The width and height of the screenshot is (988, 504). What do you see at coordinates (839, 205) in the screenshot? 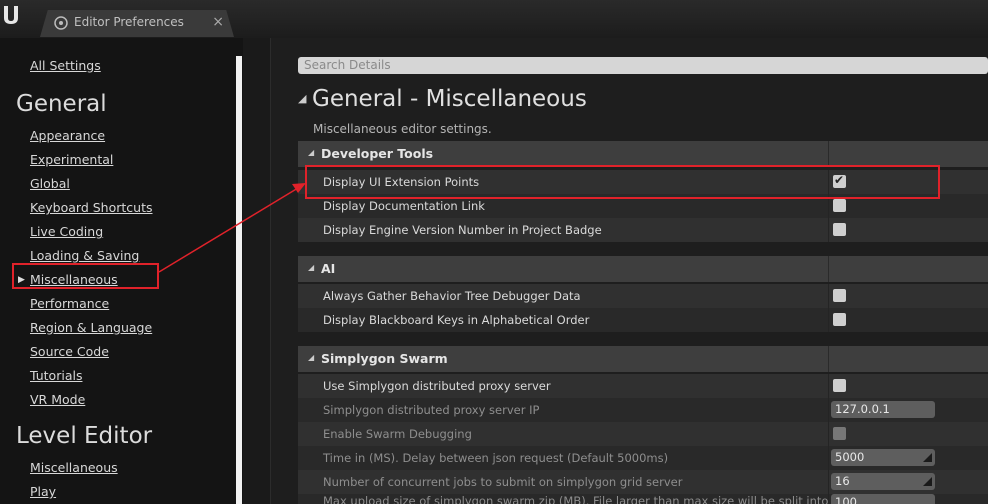
I see `display-documentation-link-checkbox` at bounding box center [839, 205].